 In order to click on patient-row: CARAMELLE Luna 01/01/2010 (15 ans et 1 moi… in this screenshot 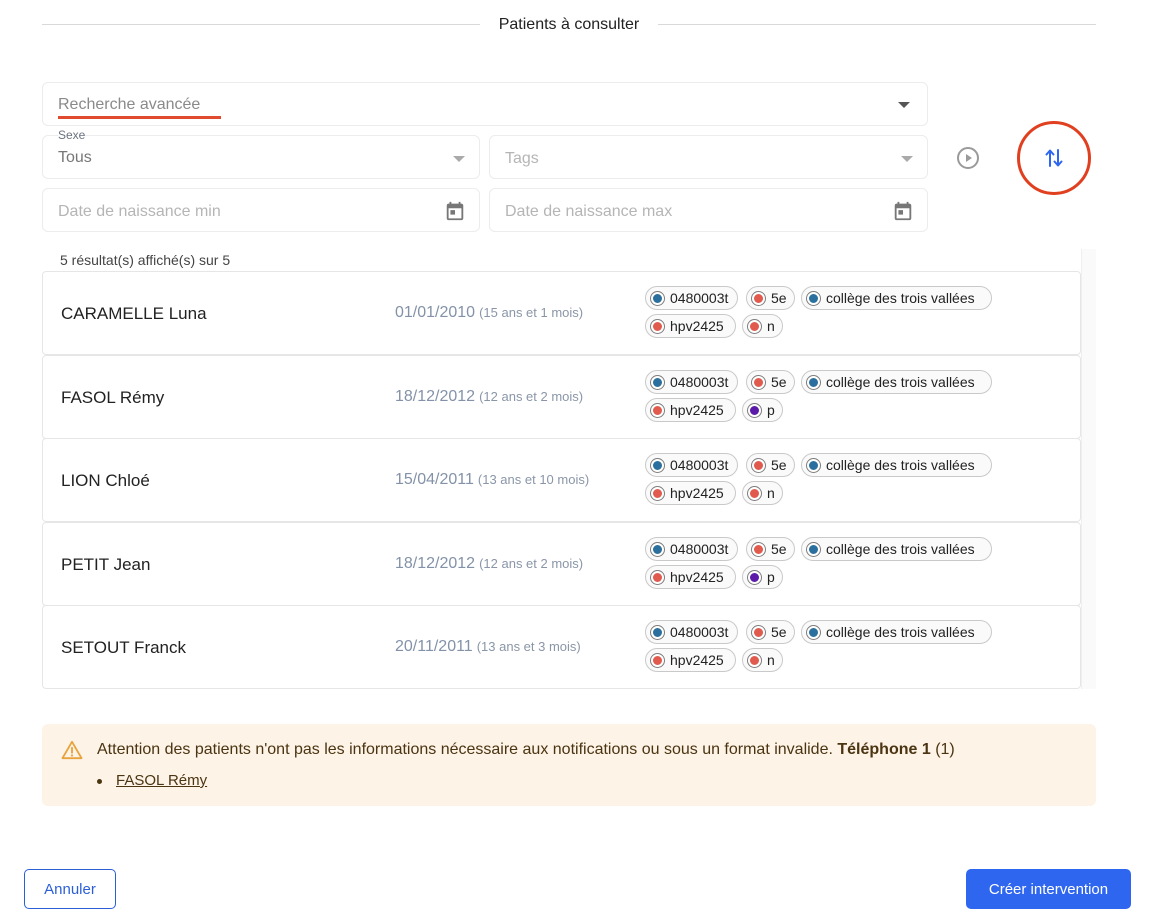, I will do `click(561, 313)`.